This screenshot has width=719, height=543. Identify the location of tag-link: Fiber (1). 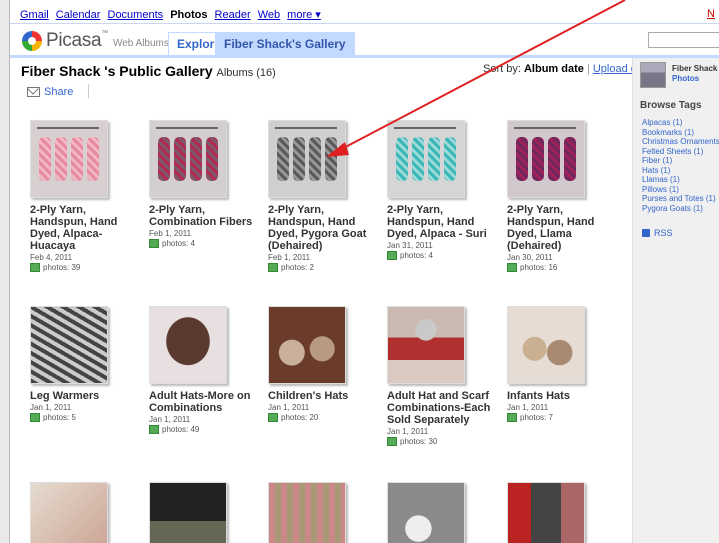
(680, 161).